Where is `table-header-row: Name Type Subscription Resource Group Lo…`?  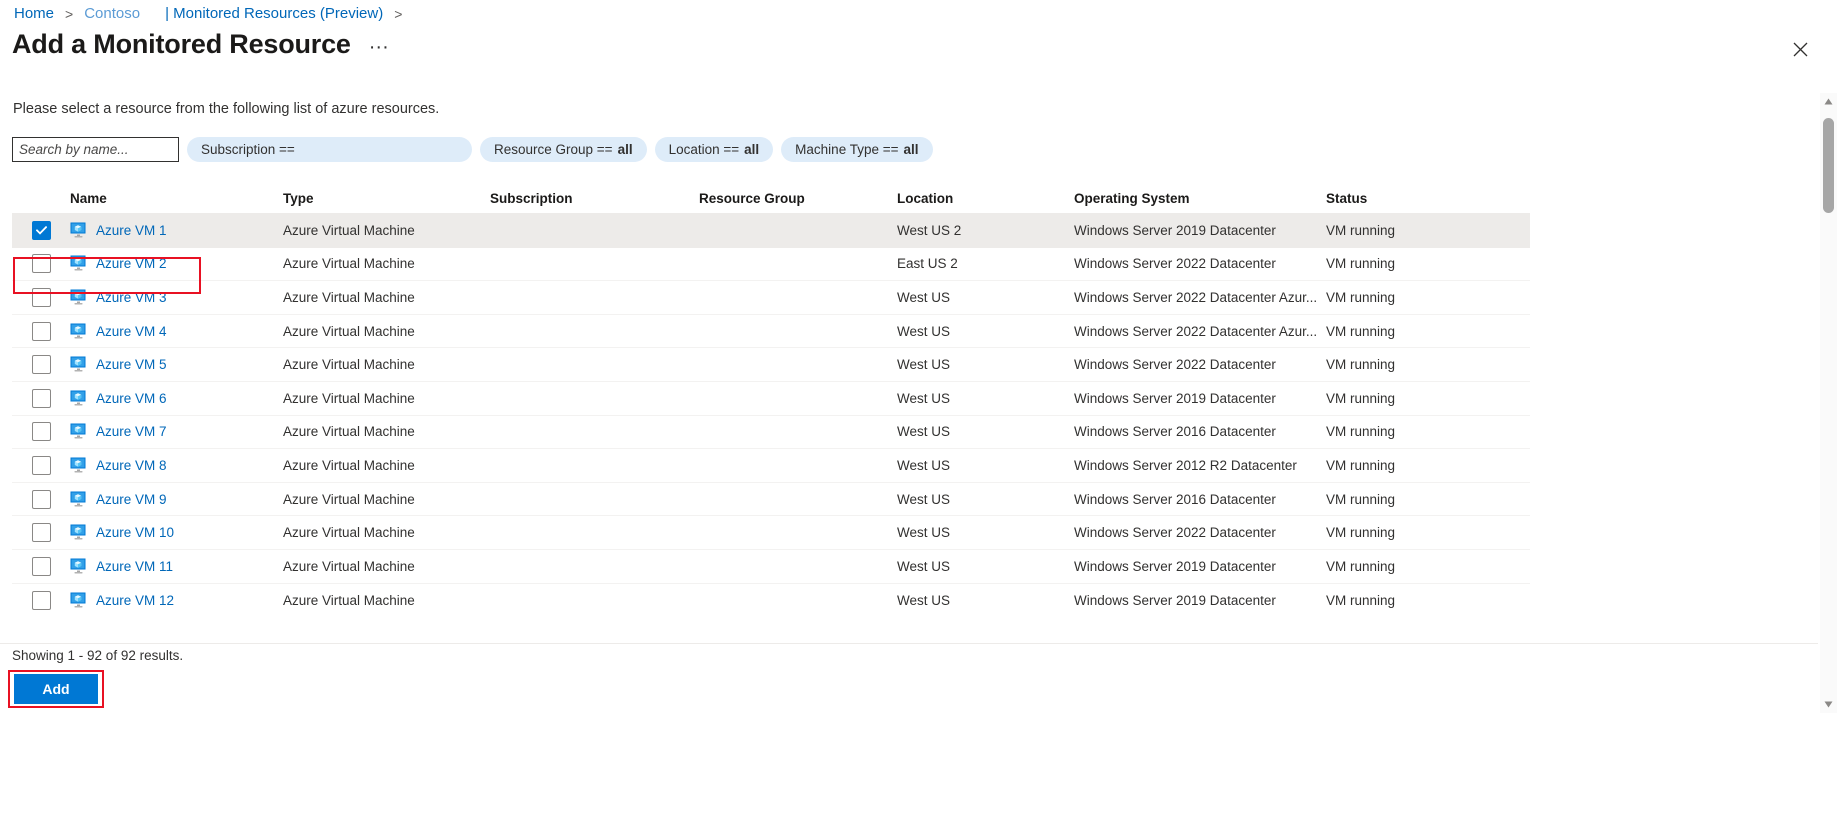 table-header-row: Name Type Subscription Resource Group Lo… is located at coordinates (771, 199).